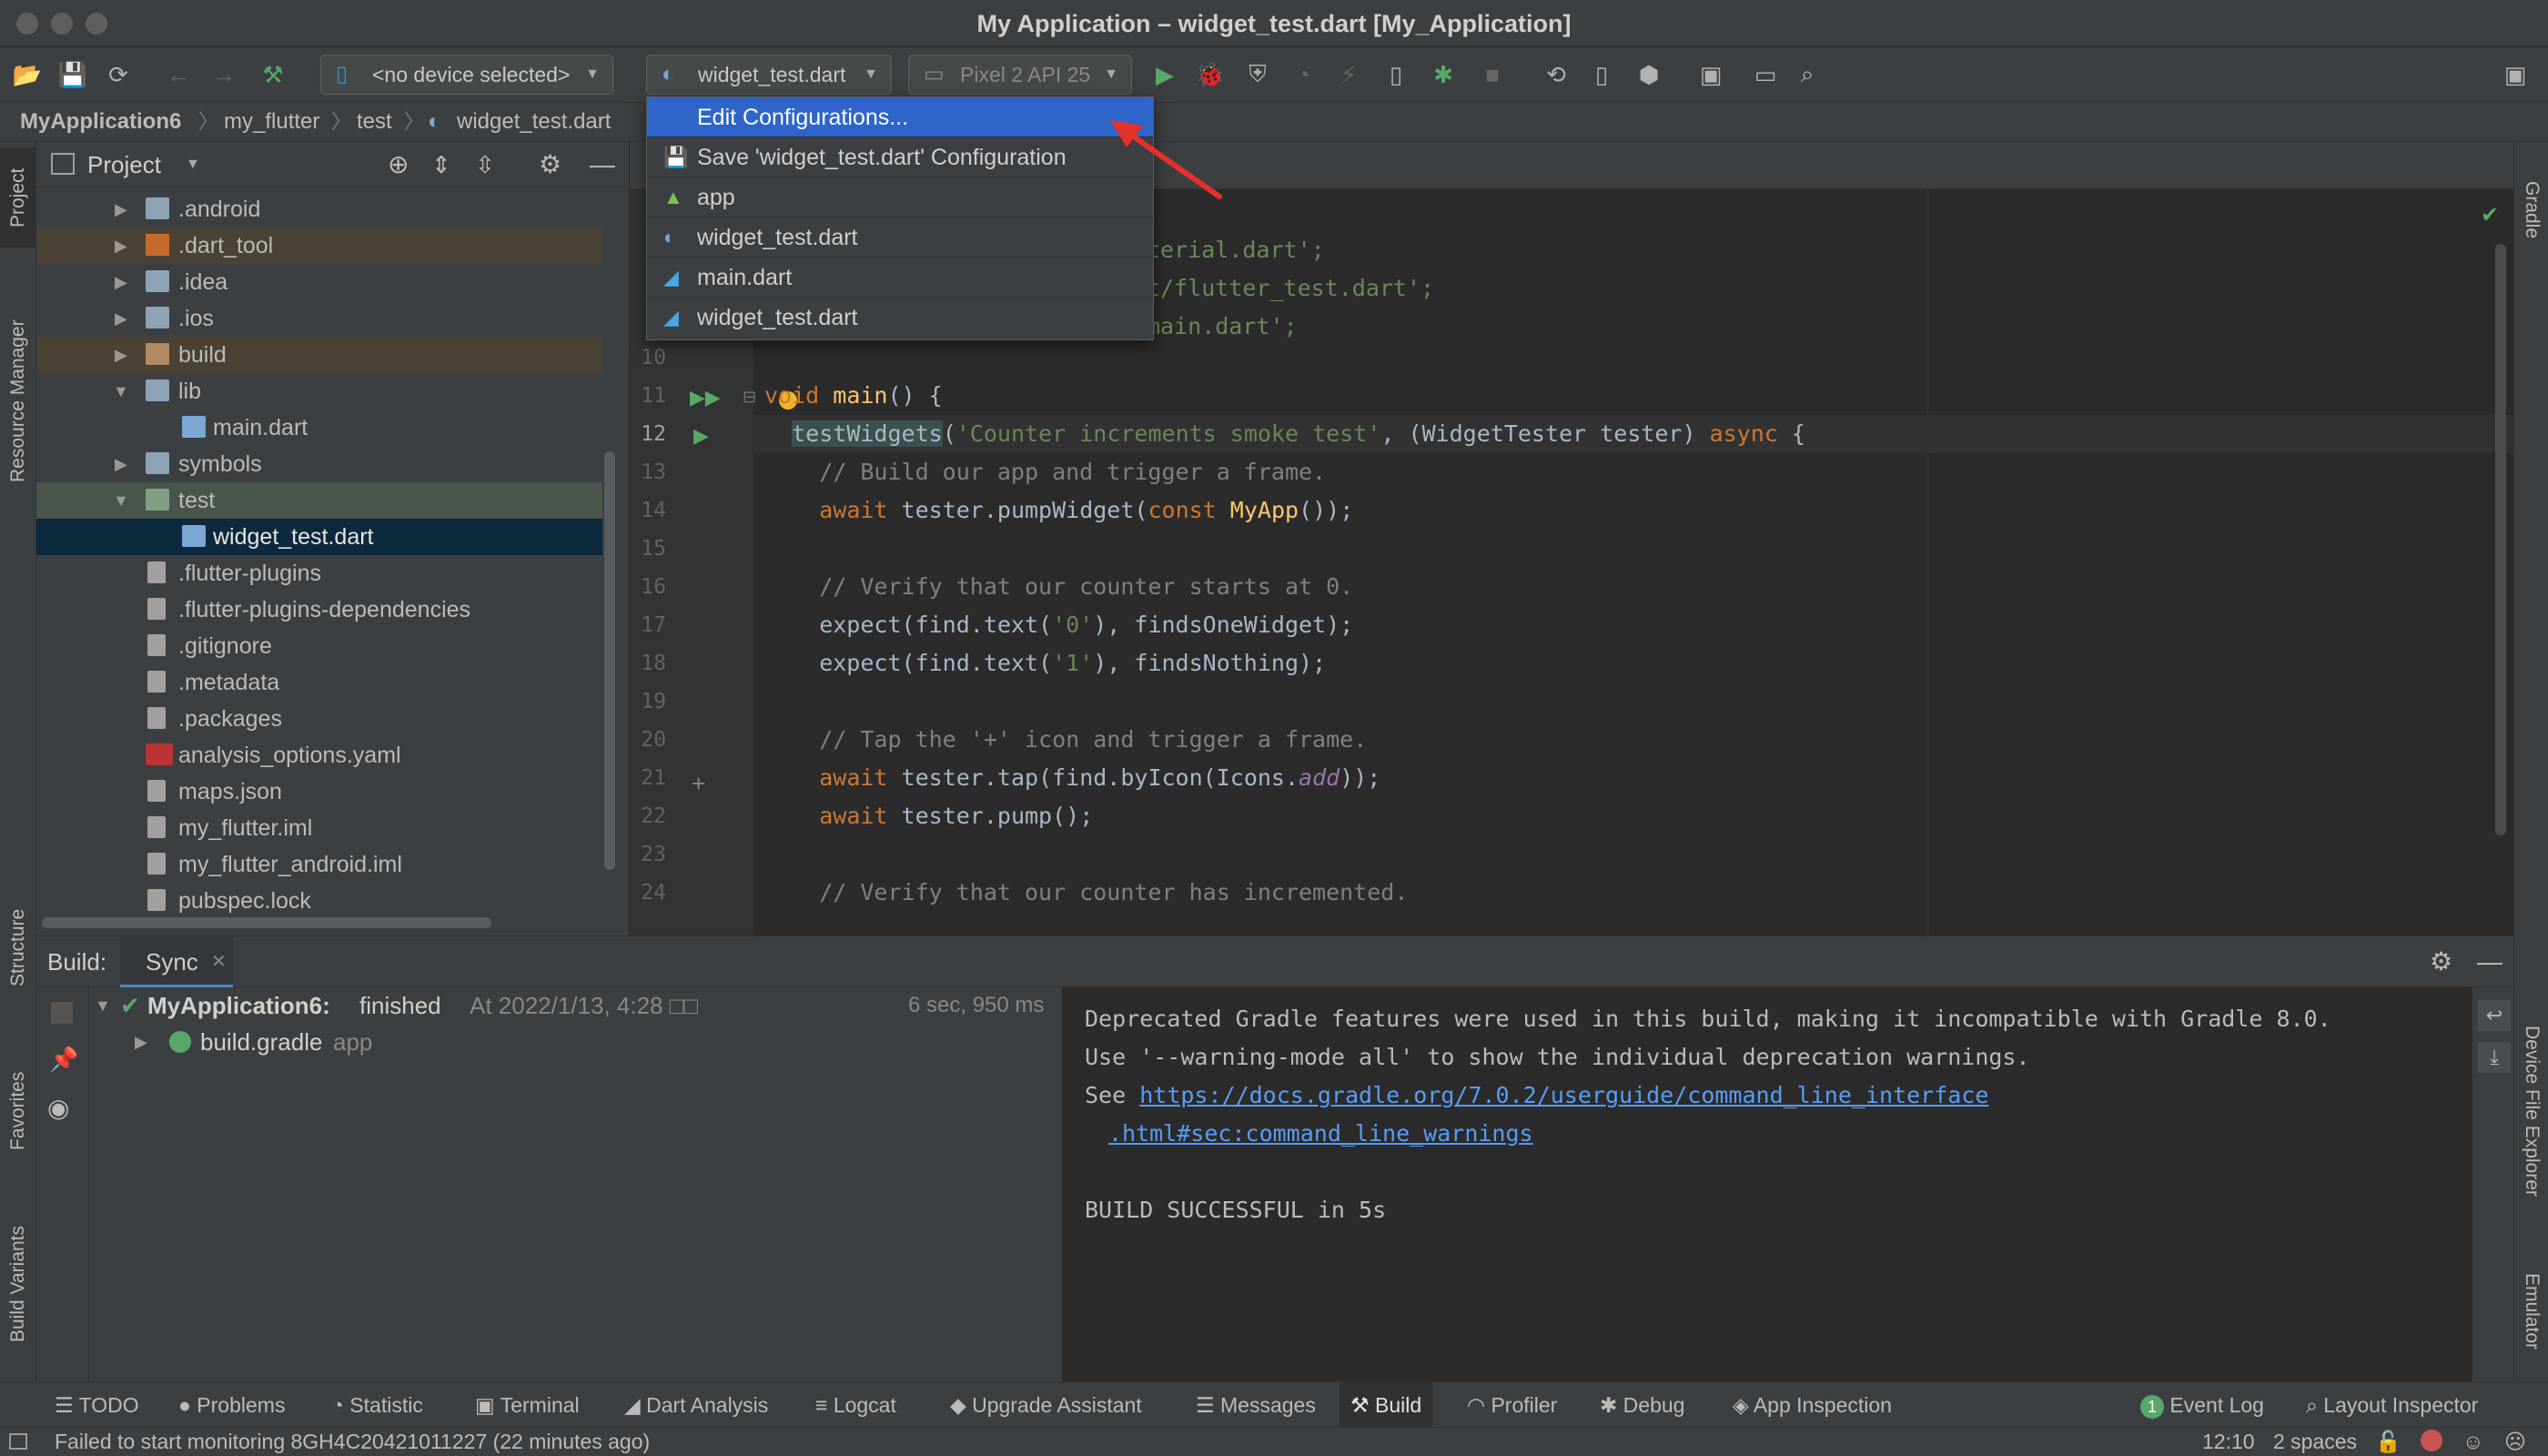 This screenshot has height=1456, width=2548. What do you see at coordinates (900, 278) in the screenshot?
I see `main-dart-config-item: ◢ main.dart` at bounding box center [900, 278].